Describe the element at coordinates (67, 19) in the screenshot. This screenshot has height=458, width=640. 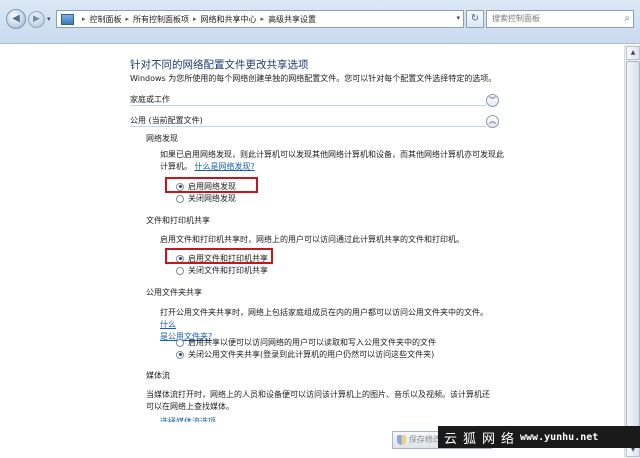
I see `control-panel-icon` at that location.